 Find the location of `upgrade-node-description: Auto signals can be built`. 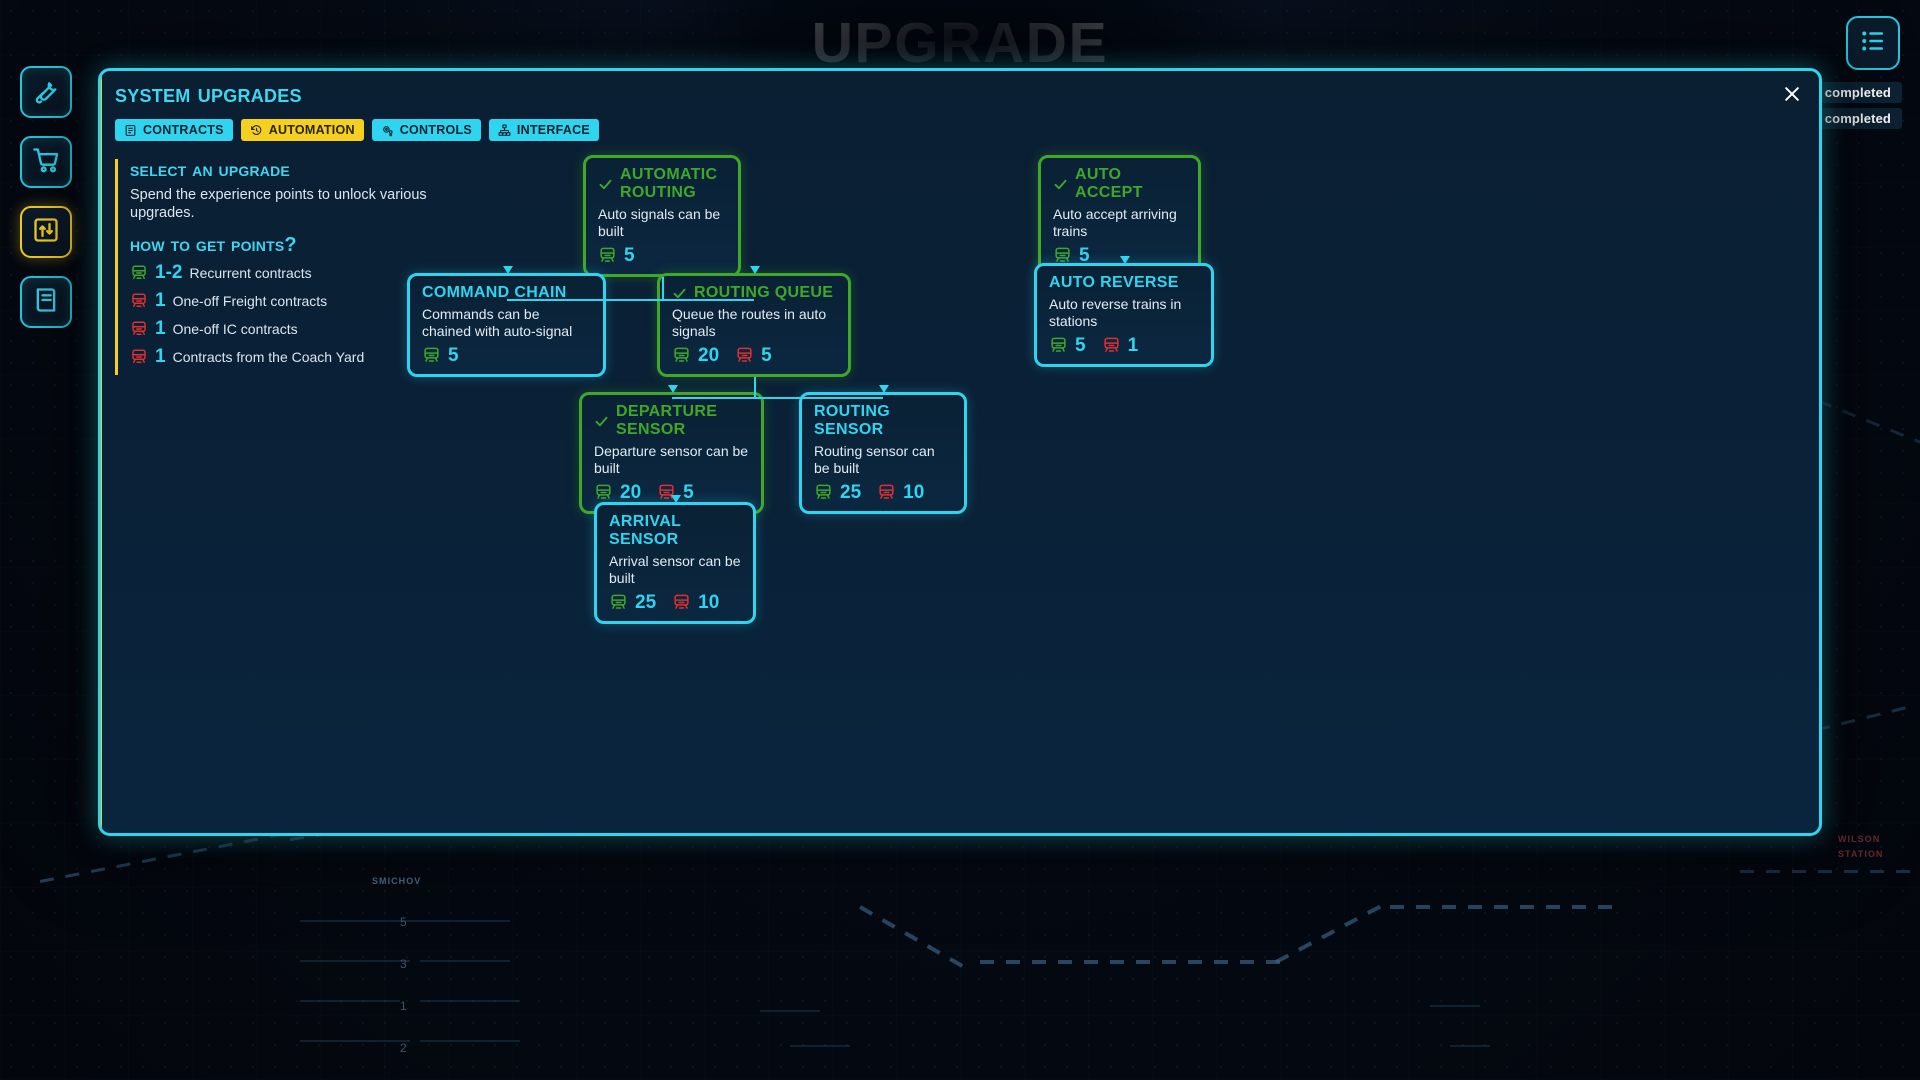

upgrade-node-description: Auto signals can be built is located at coordinates (659, 223).